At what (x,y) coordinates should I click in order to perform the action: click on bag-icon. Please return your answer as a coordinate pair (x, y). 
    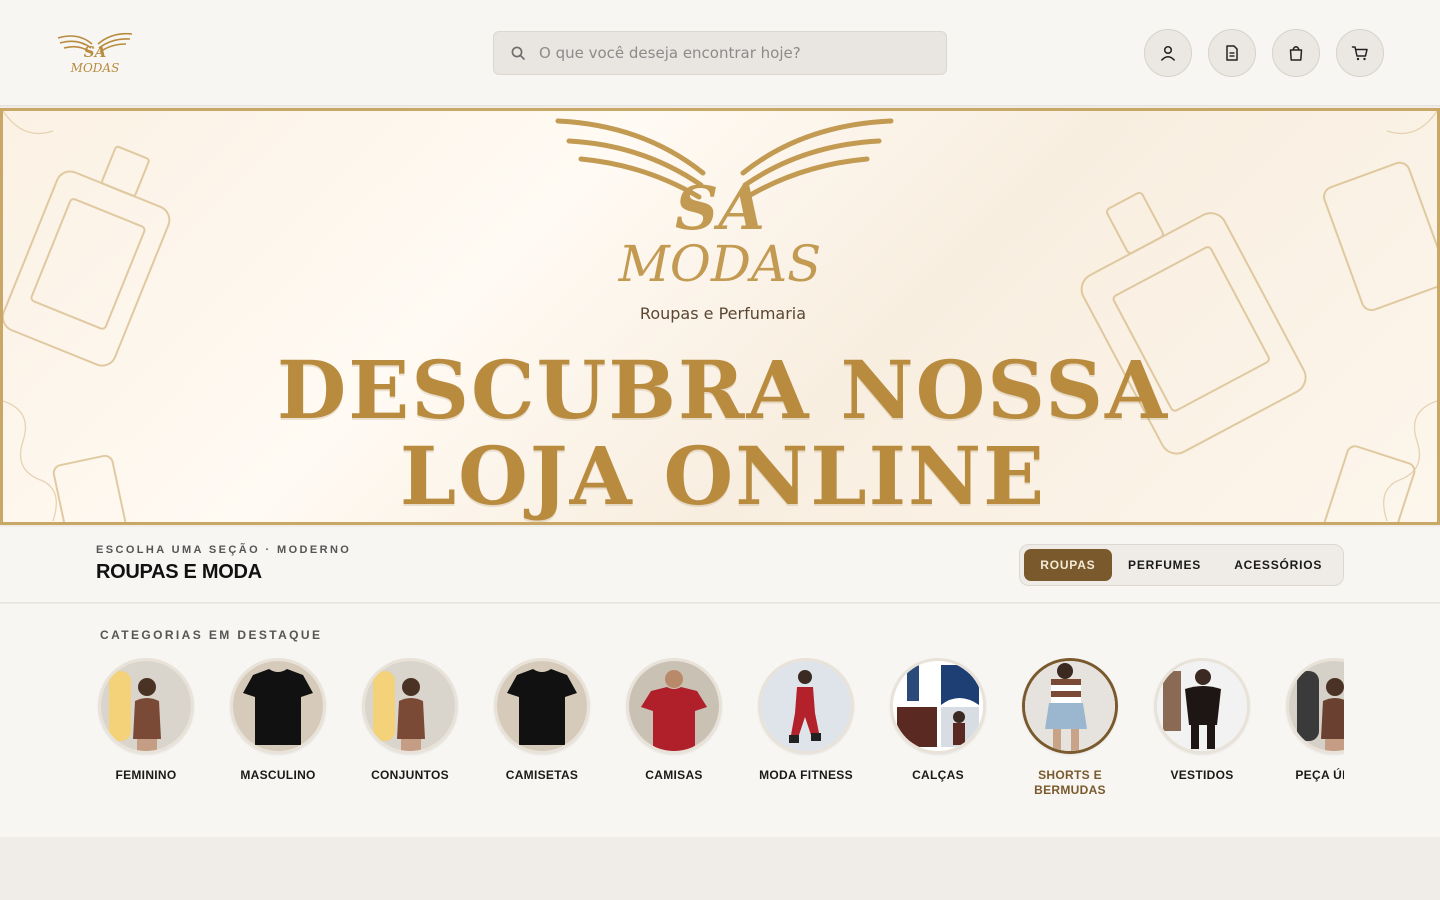
    Looking at the image, I should click on (1296, 53).